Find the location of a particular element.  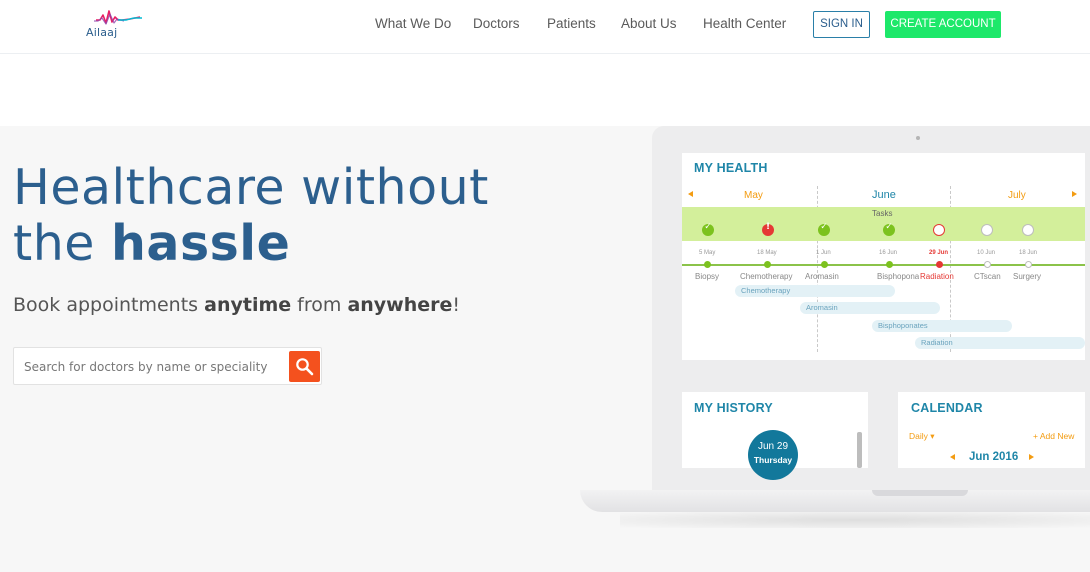

tasks-label: Tasks is located at coordinates (882, 213).